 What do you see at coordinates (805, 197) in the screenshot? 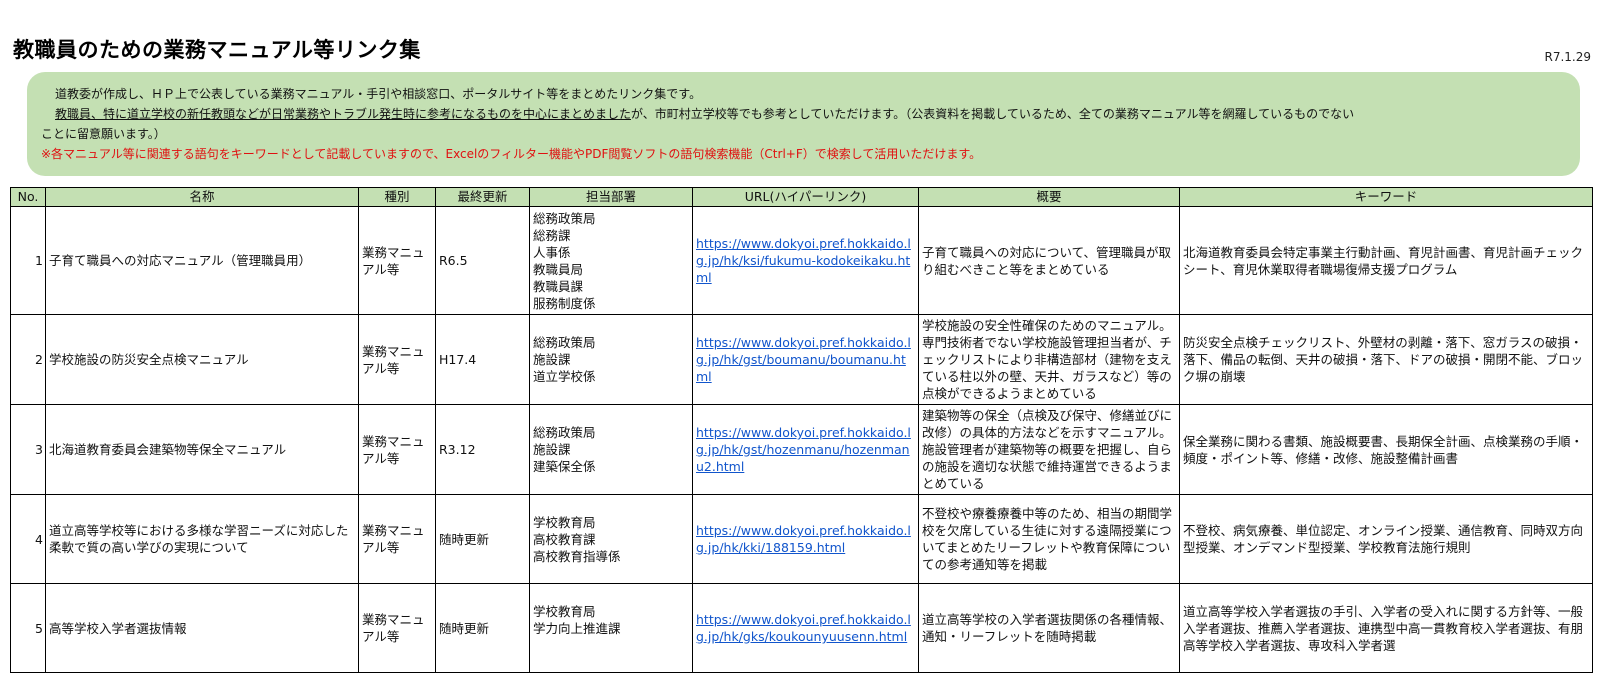
I see `col-header-url: URL(ハイパーリンク)` at bounding box center [805, 197].